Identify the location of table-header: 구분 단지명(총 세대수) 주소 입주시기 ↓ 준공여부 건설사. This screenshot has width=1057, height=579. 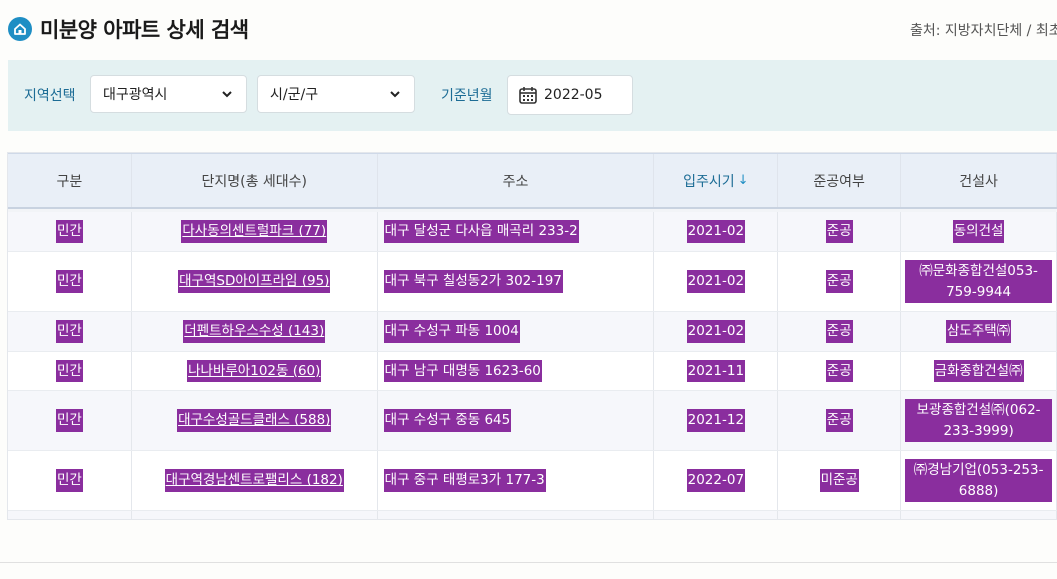
(532, 181).